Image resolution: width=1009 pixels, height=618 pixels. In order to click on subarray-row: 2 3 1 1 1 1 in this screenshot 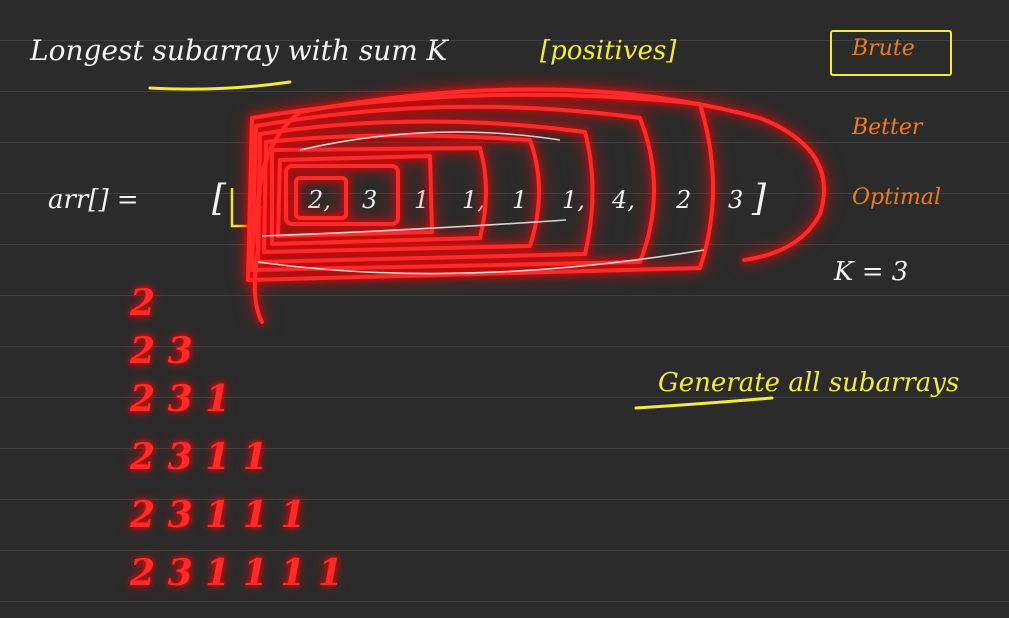, I will do `click(236, 573)`.